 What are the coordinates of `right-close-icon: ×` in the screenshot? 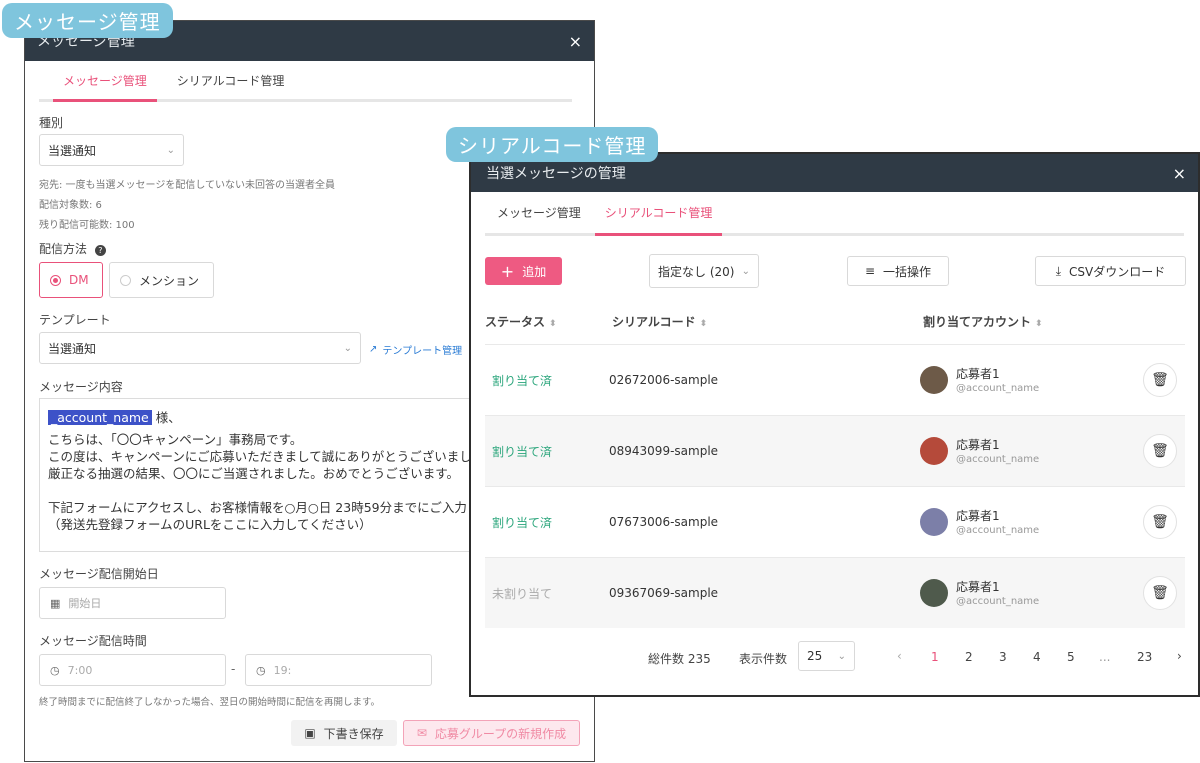 It's located at (1179, 173).